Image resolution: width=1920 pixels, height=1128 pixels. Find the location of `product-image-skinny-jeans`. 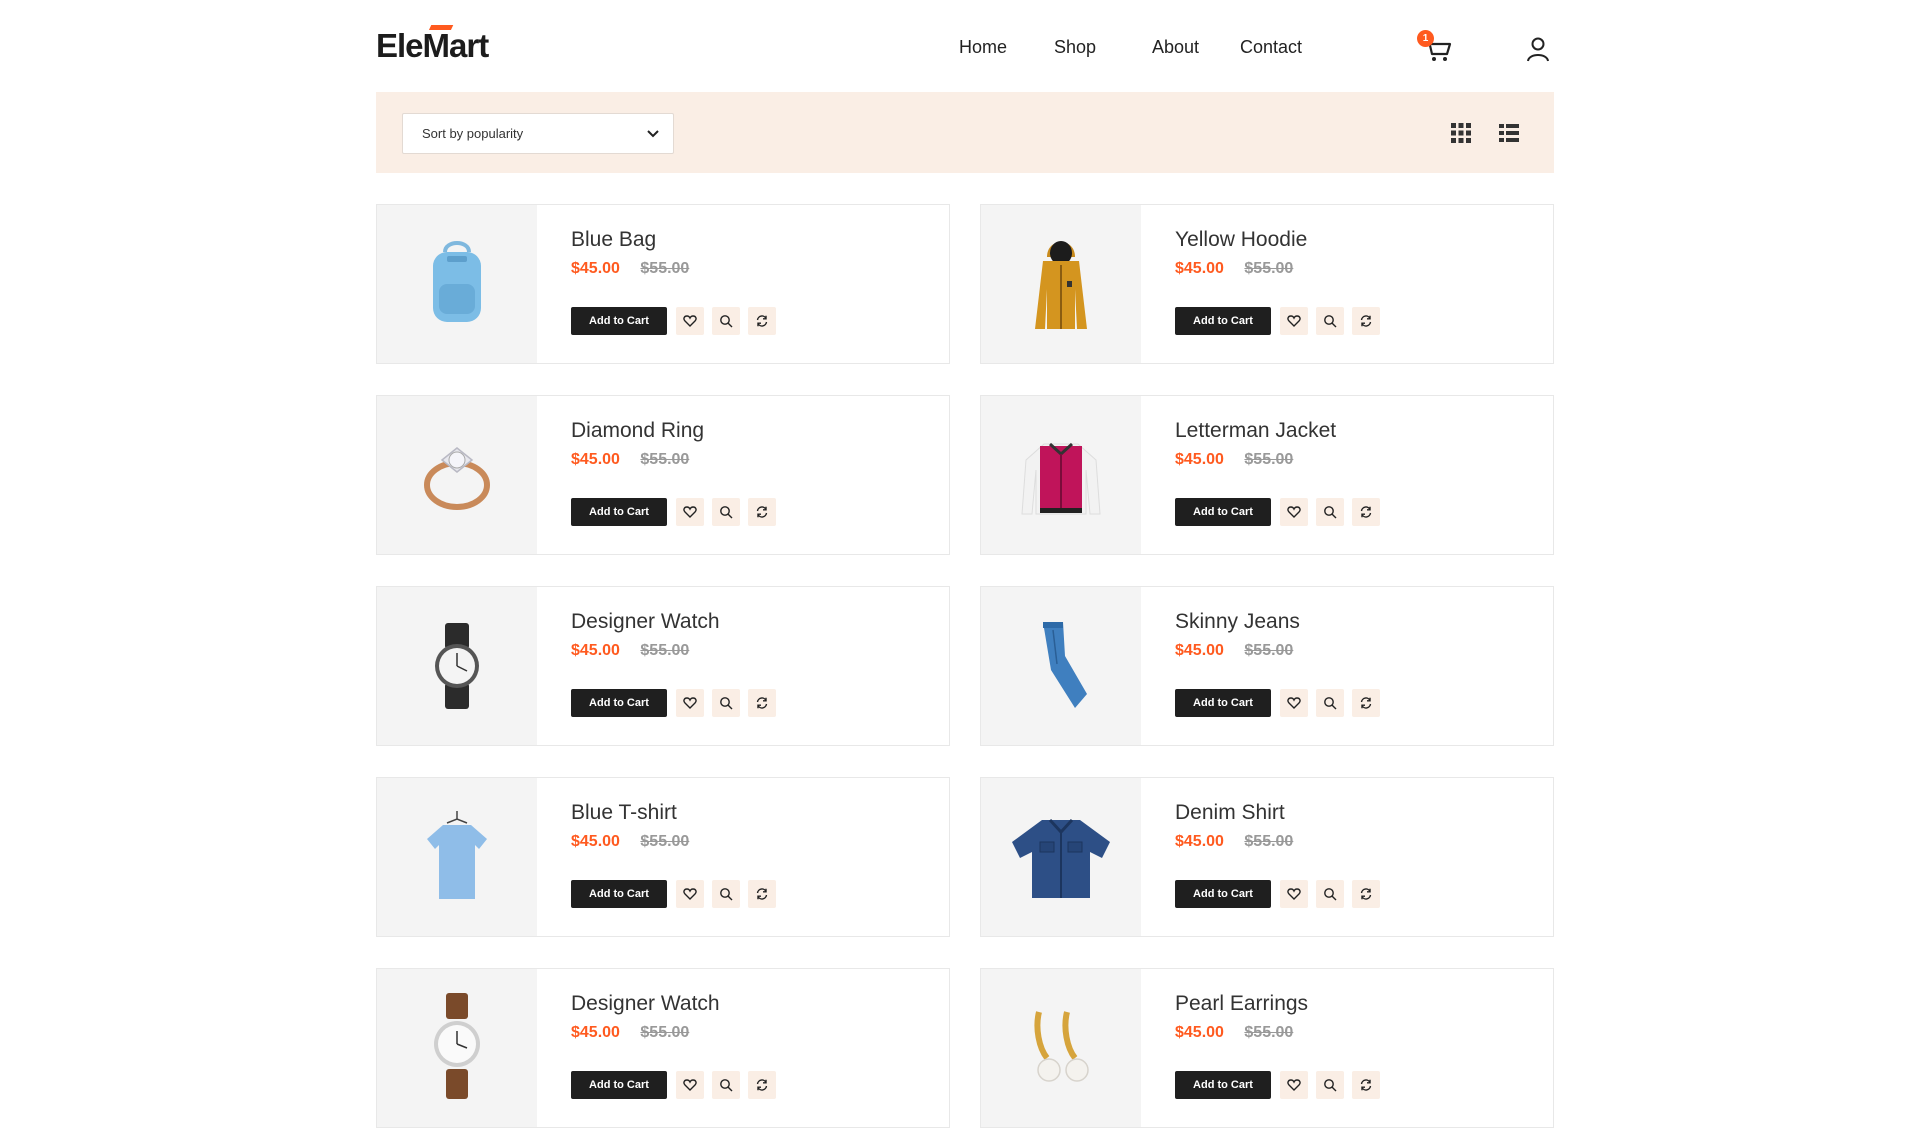

product-image-skinny-jeans is located at coordinates (1061, 666).